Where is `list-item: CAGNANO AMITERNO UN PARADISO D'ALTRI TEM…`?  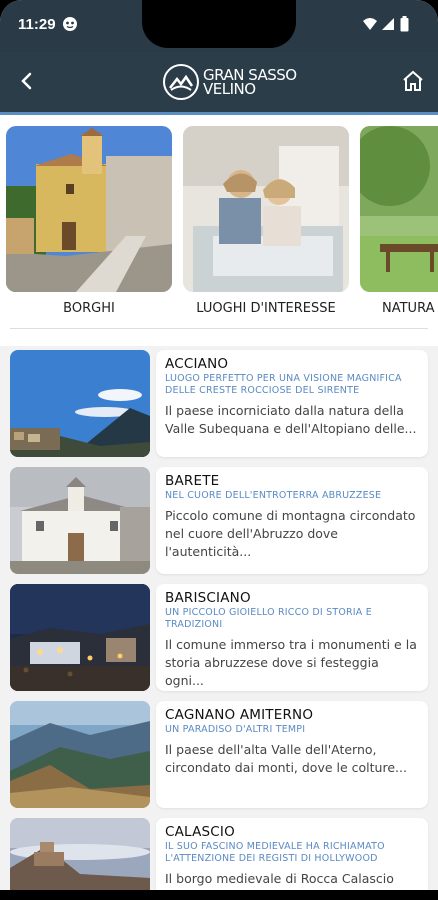
list-item: CAGNANO AMITERNO UN PARADISO D'ALTRI TEM… is located at coordinates (219, 754).